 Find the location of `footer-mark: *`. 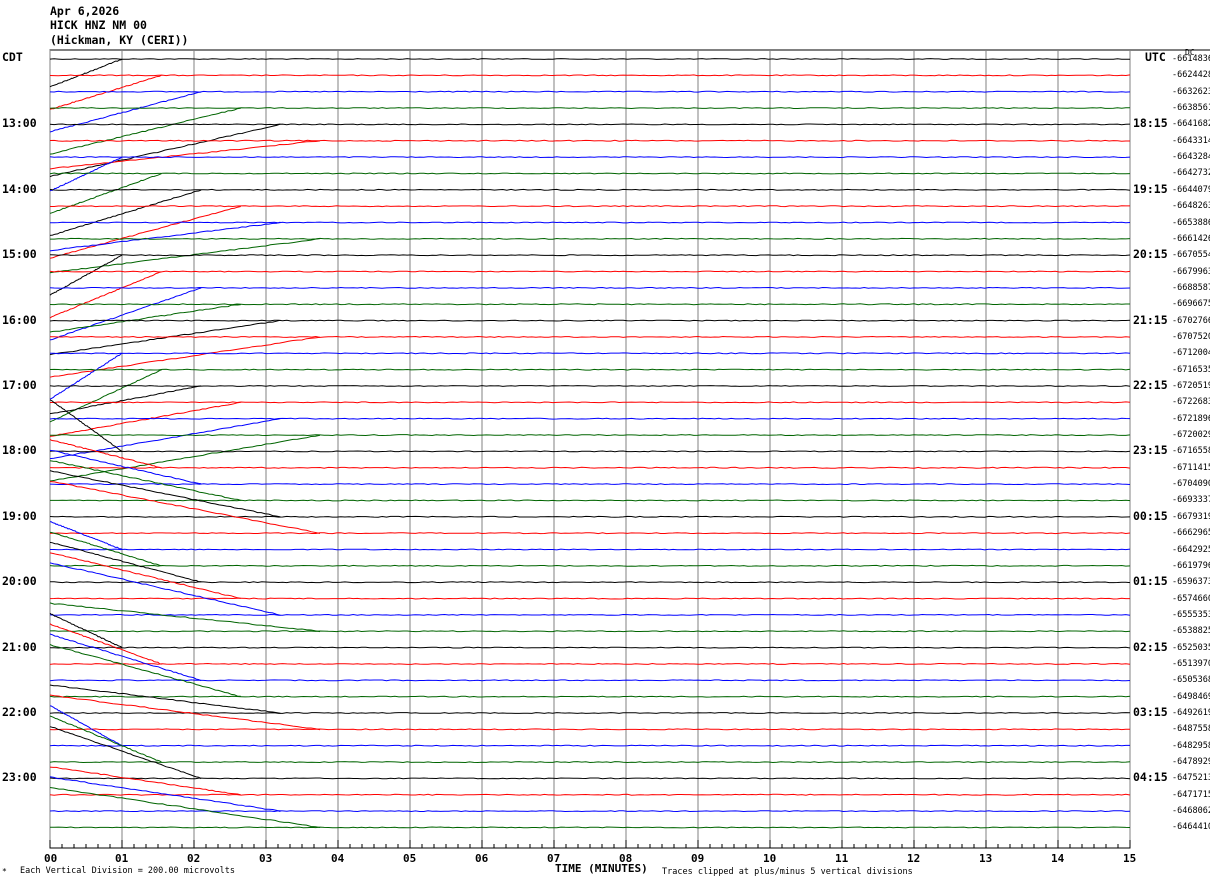

footer-mark: * is located at coordinates (4, 871).